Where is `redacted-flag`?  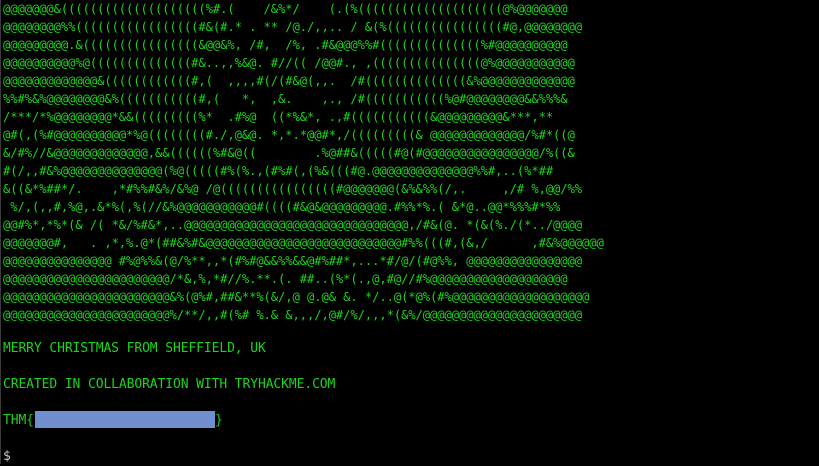 redacted-flag is located at coordinates (125, 419).